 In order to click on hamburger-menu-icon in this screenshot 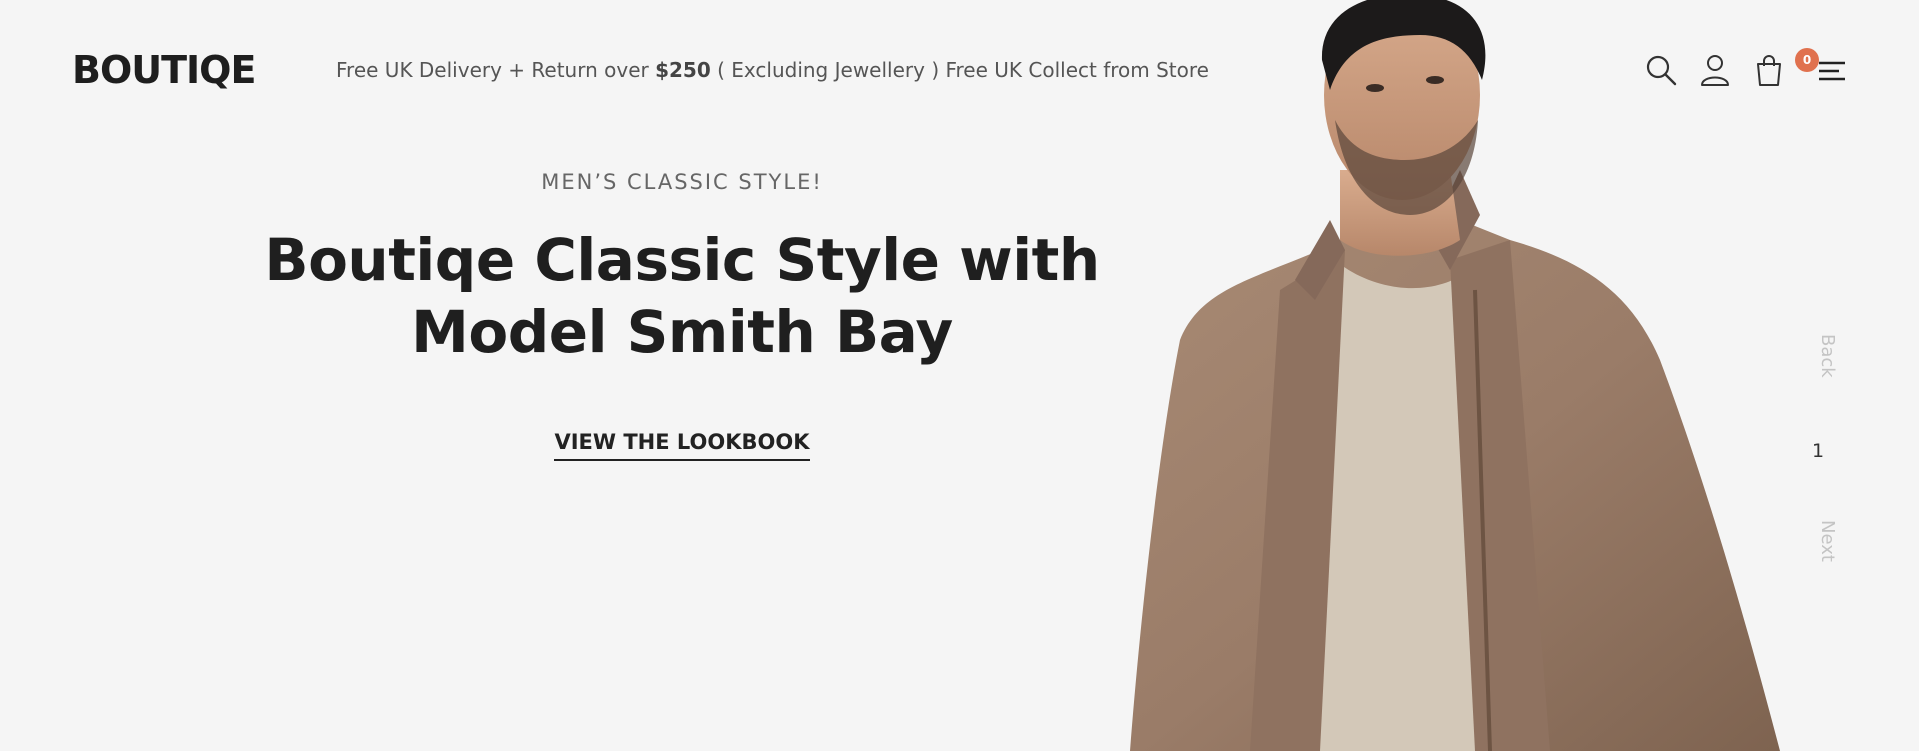, I will do `click(1832, 71)`.